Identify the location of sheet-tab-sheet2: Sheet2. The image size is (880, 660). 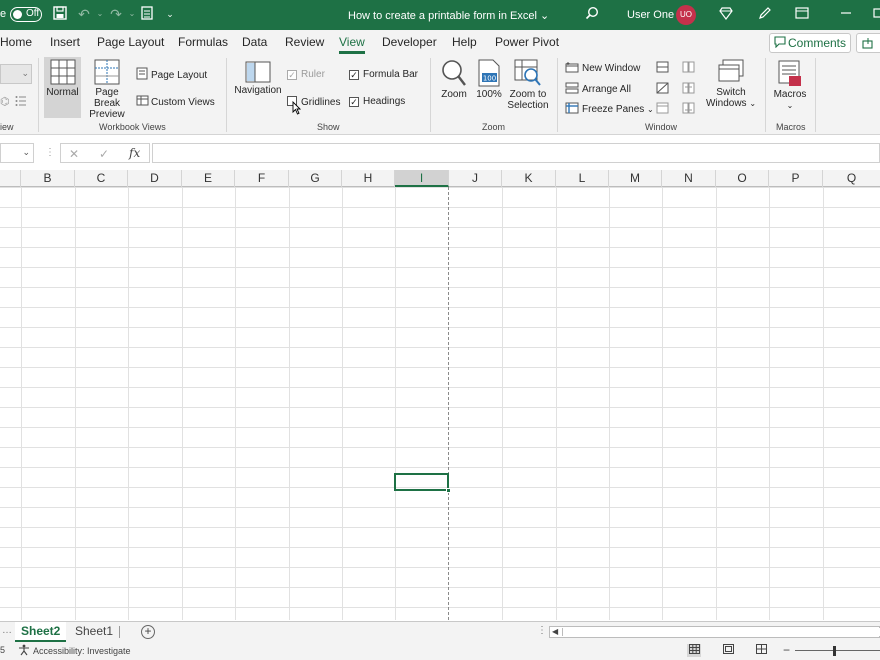
(41, 632).